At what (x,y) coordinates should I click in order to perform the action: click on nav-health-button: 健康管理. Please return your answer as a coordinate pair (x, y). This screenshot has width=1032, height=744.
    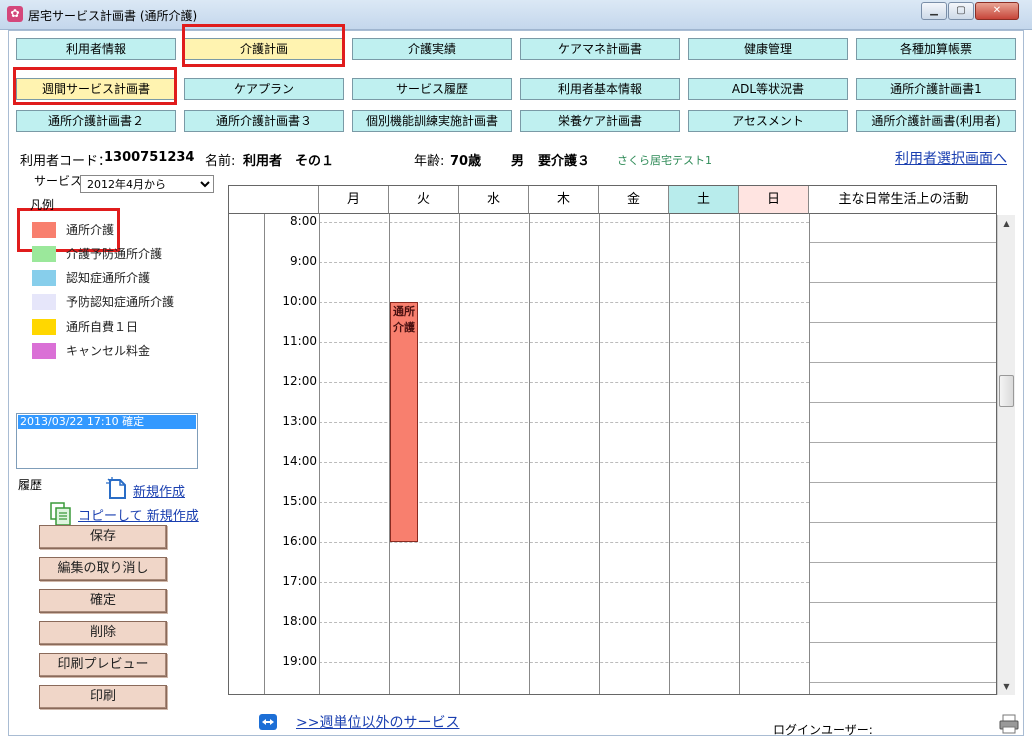
    Looking at the image, I should click on (768, 49).